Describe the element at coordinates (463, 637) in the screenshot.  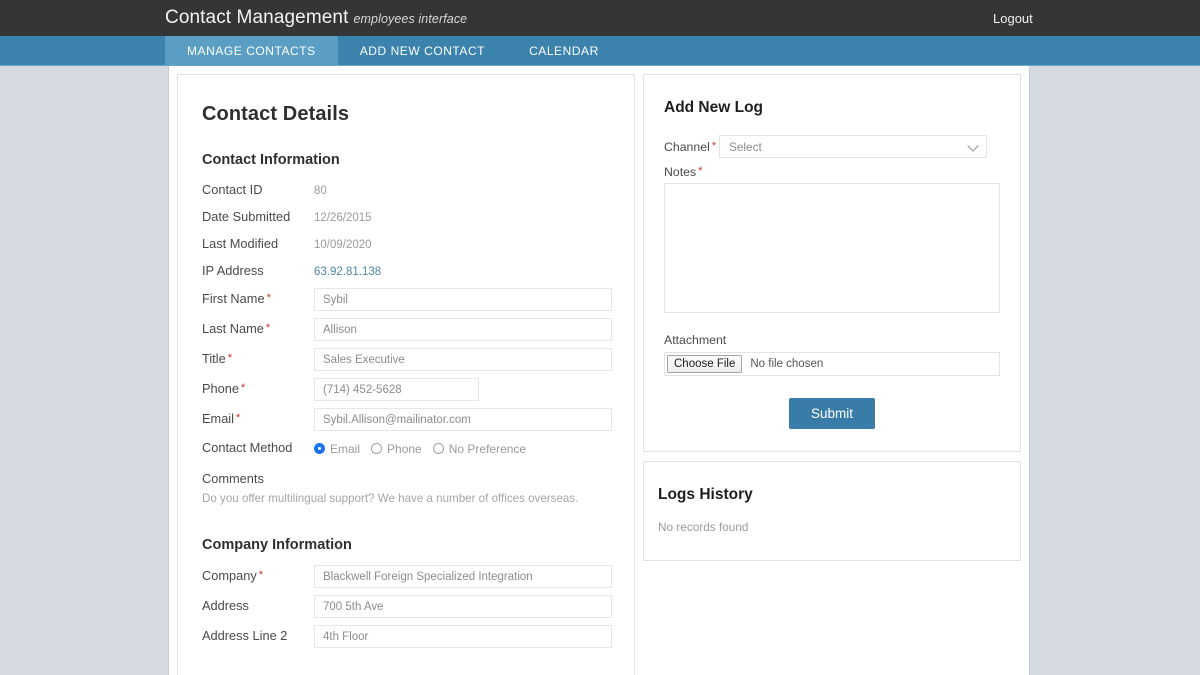
I see `address-line-2-input: 4th Floor` at that location.